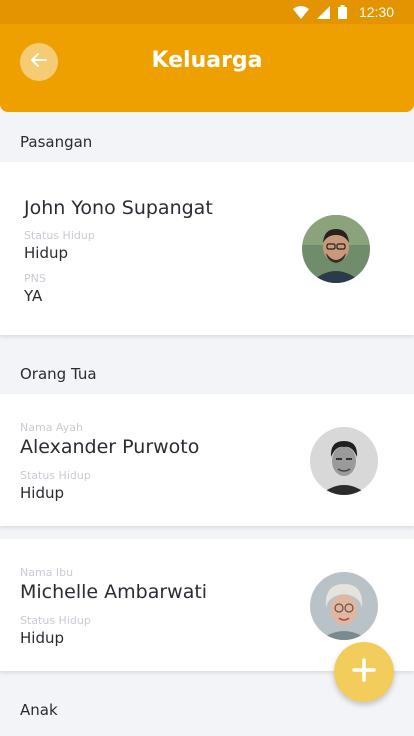 This screenshot has height=736, width=414. What do you see at coordinates (300, 12) in the screenshot?
I see `wifi-icon` at bounding box center [300, 12].